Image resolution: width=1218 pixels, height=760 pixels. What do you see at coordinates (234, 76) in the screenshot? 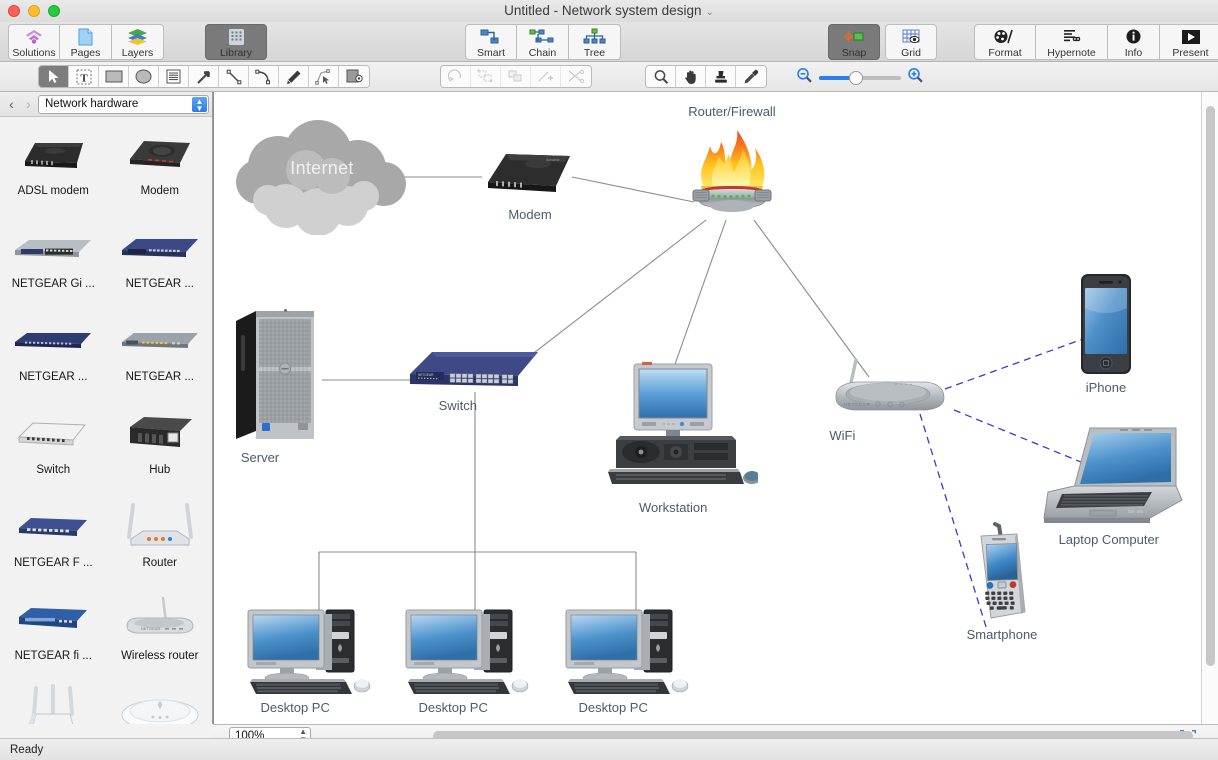
I see `line-tool` at bounding box center [234, 76].